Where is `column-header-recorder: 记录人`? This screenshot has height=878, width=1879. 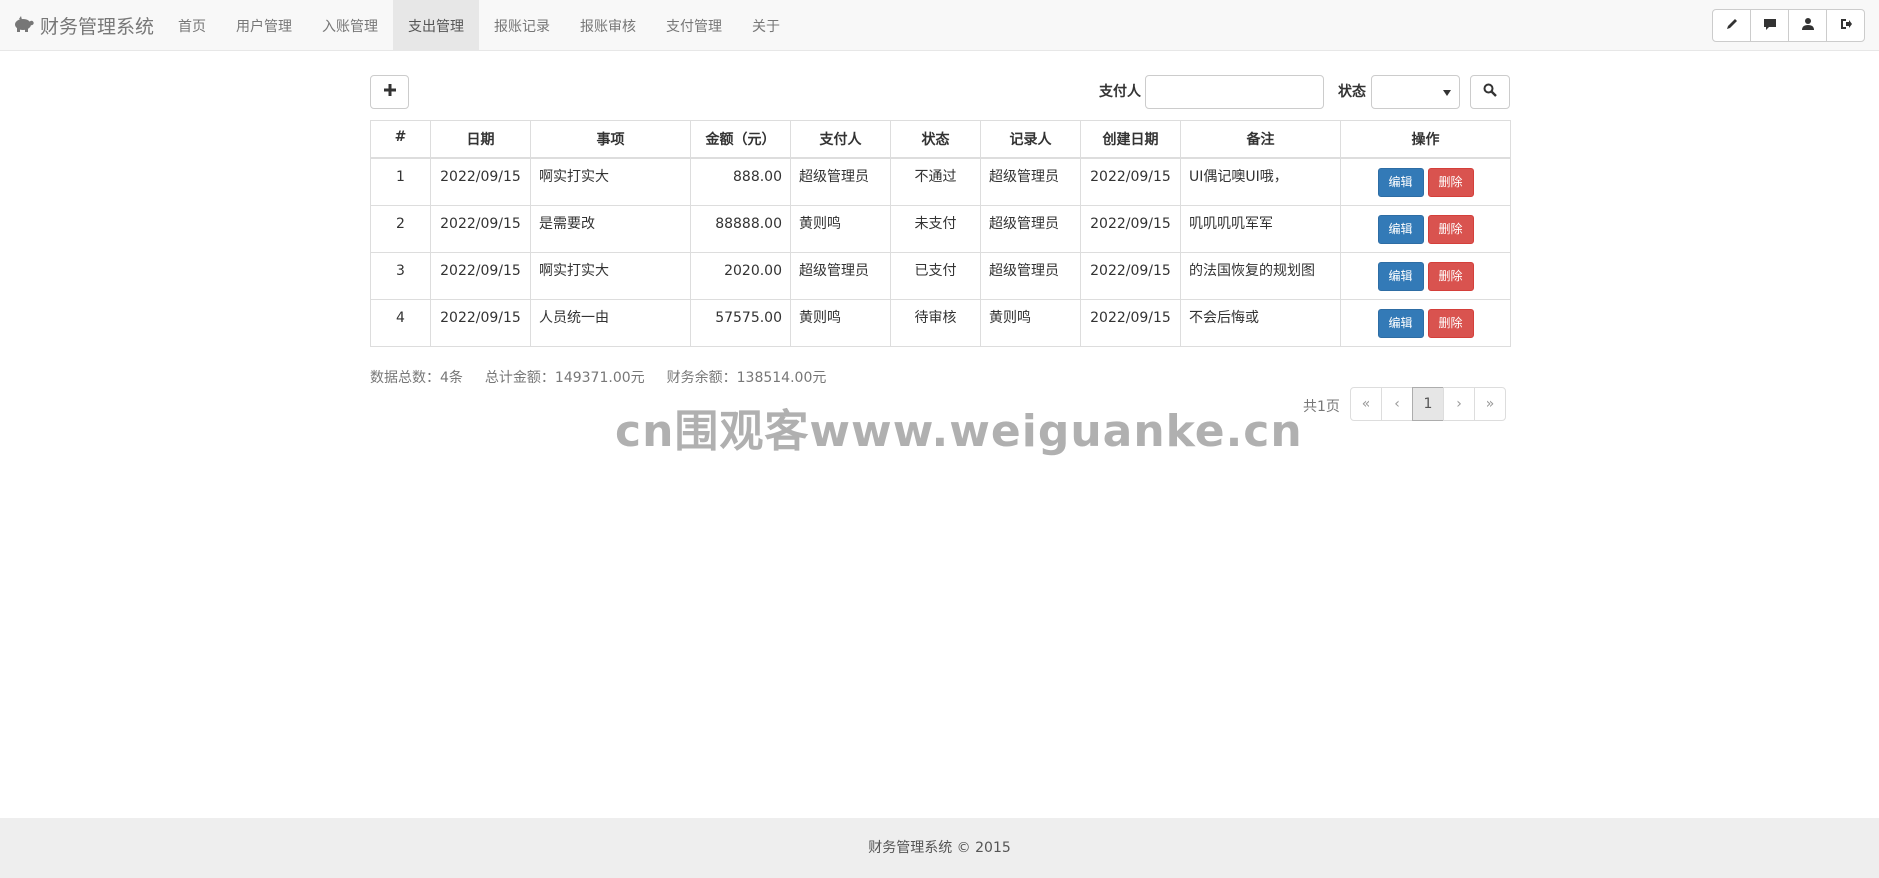
column-header-recorder: 记录人 is located at coordinates (1030, 139).